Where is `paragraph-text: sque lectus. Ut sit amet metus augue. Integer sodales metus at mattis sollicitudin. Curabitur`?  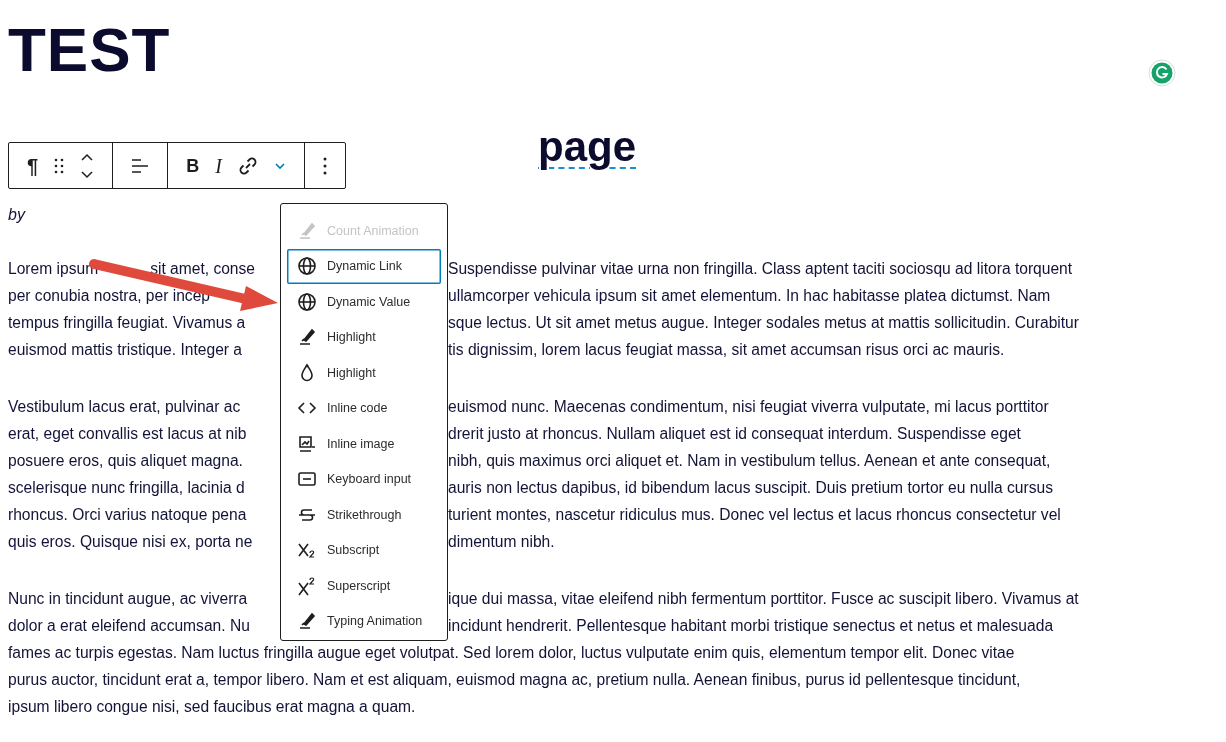
paragraph-text: sque lectus. Ut sit amet metus augue. Integer sodales metus at mattis sollicitudin. Curabitur is located at coordinates (763, 323).